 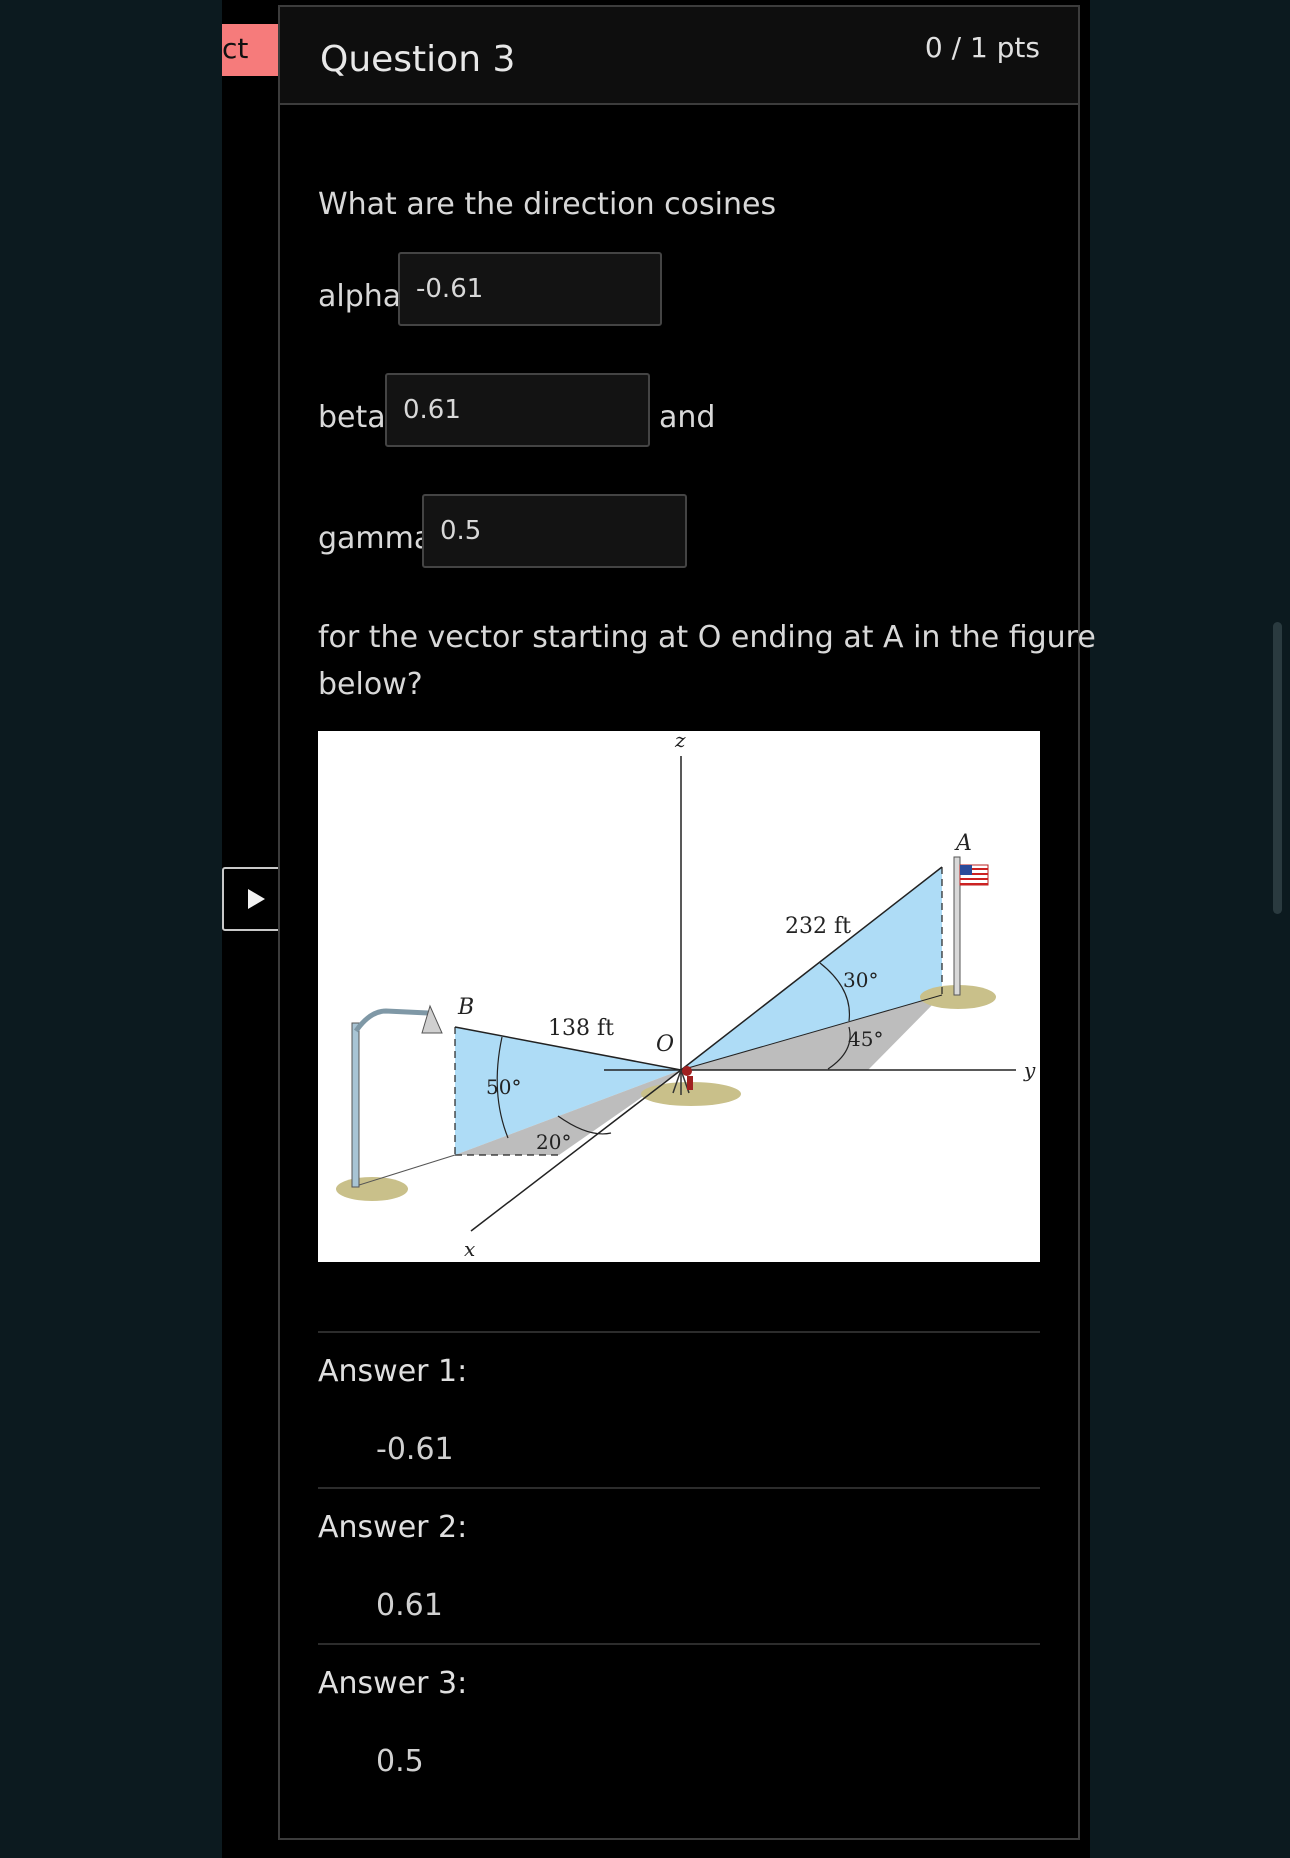 I want to click on label-z: z, so click(x=680, y=741).